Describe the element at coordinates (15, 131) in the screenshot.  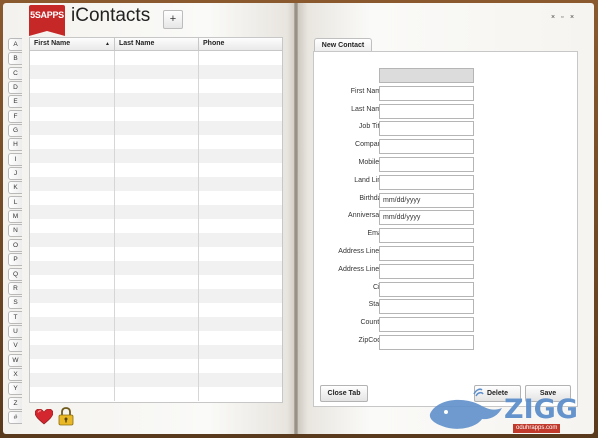
I see `alphabet-tab: G` at that location.